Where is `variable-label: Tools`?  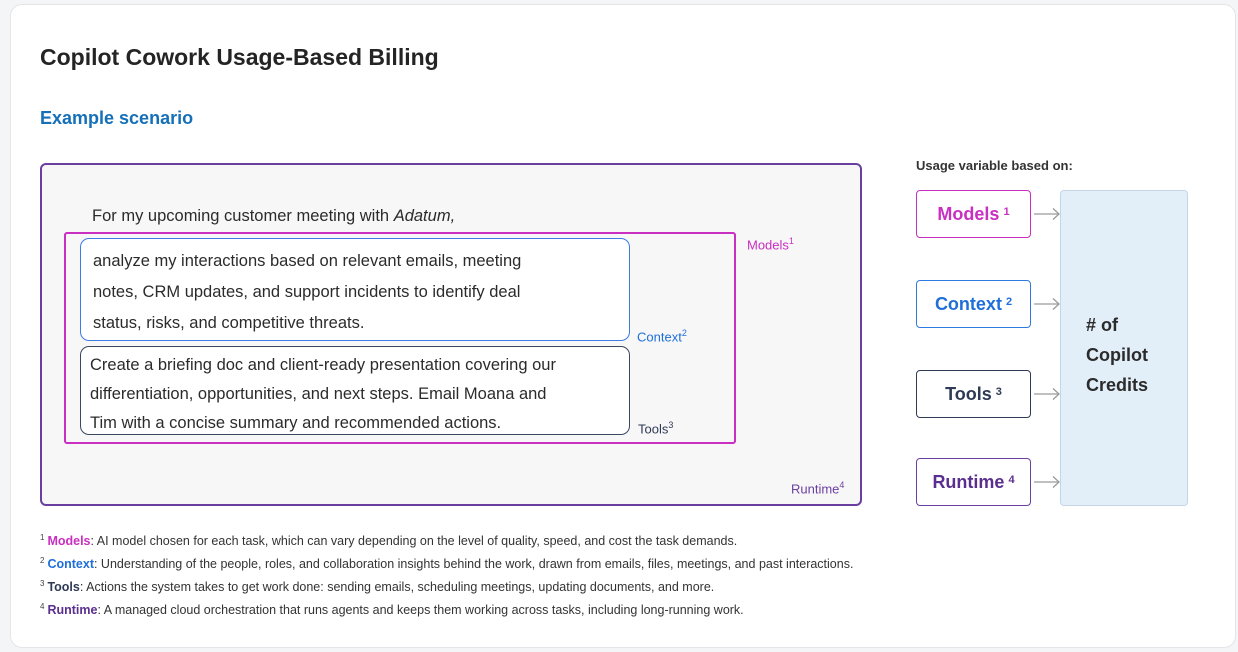 variable-label: Tools is located at coordinates (968, 393).